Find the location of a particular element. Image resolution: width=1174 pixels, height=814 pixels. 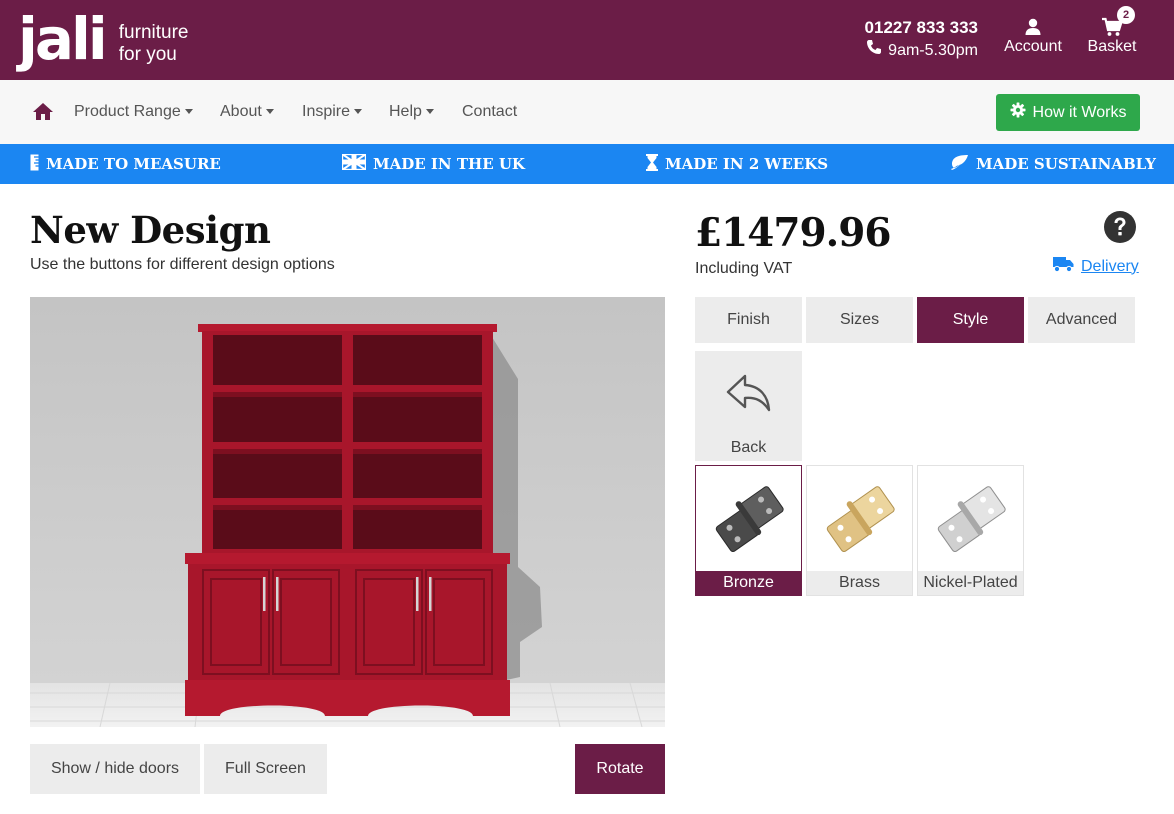

account-label: Account is located at coordinates (1033, 46).